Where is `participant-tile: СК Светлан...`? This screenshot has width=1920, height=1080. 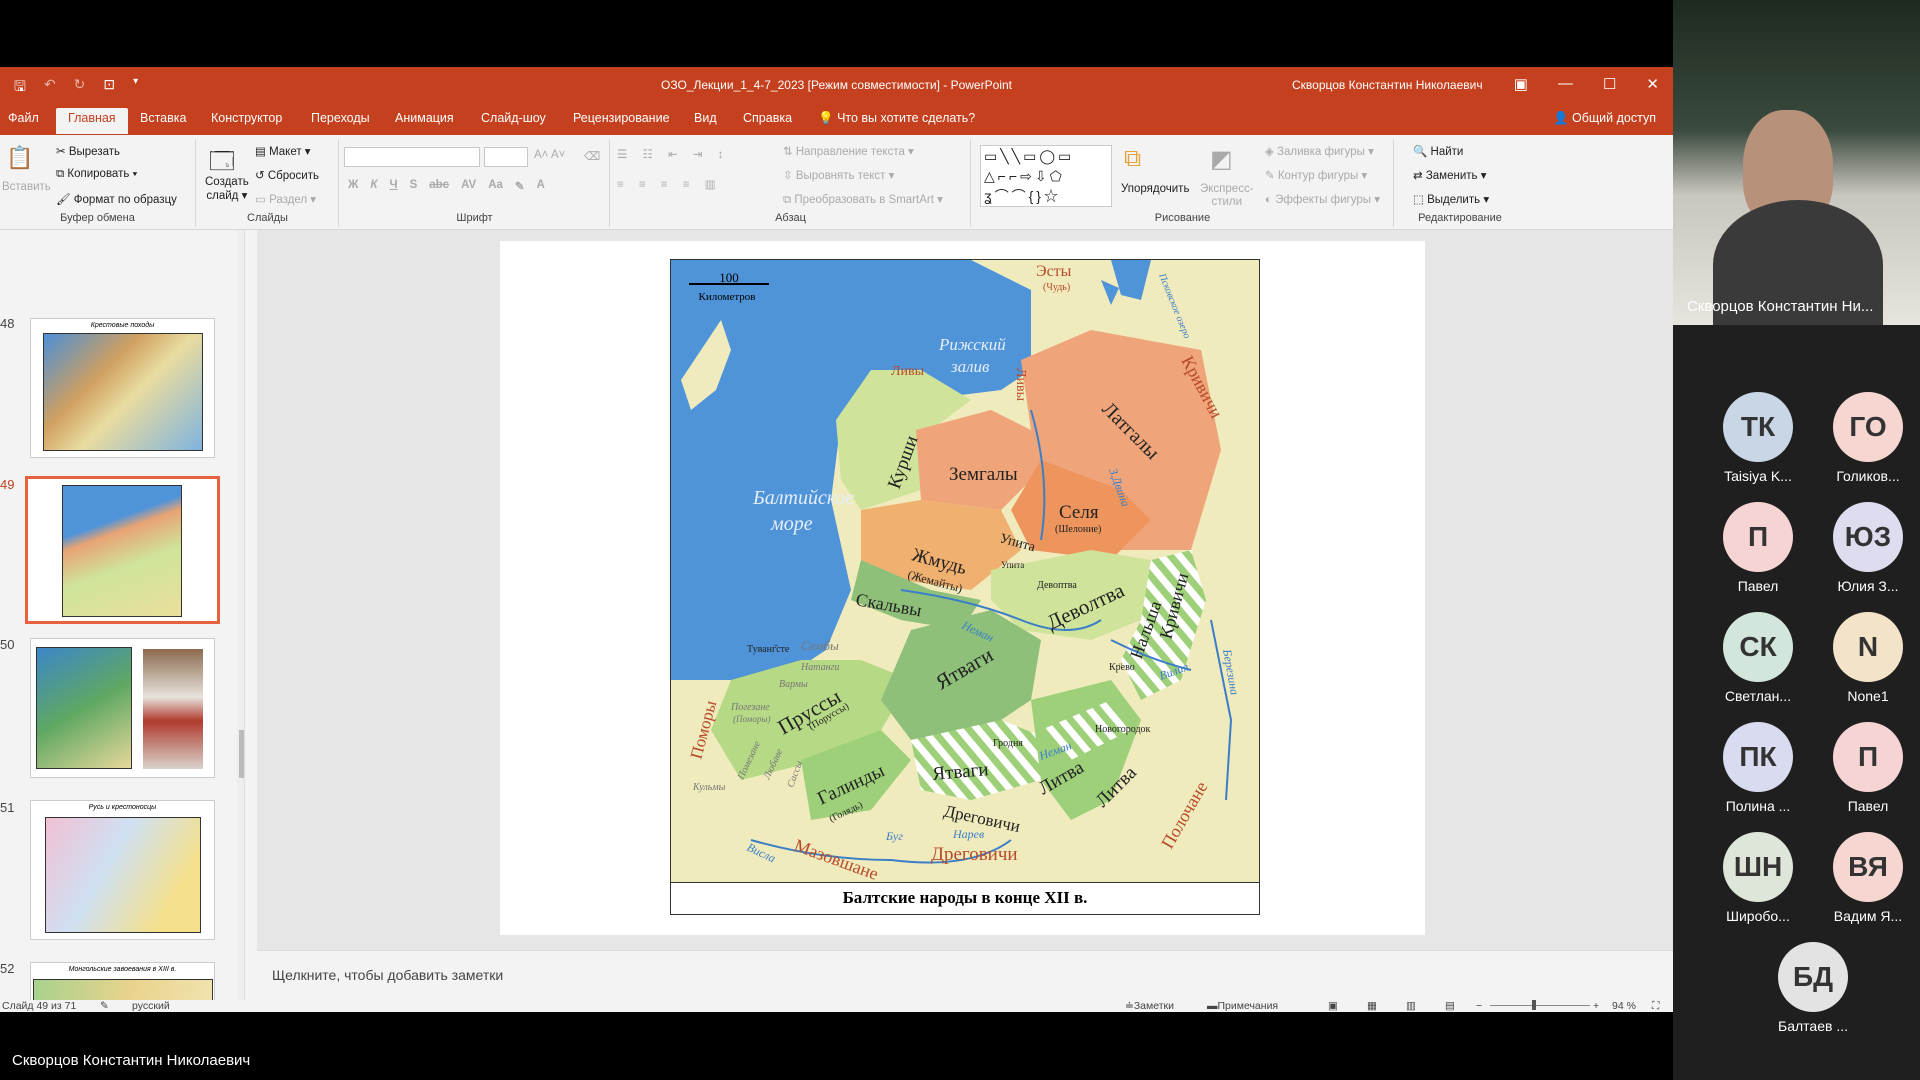 participant-tile: СК Светлан... is located at coordinates (1758, 658).